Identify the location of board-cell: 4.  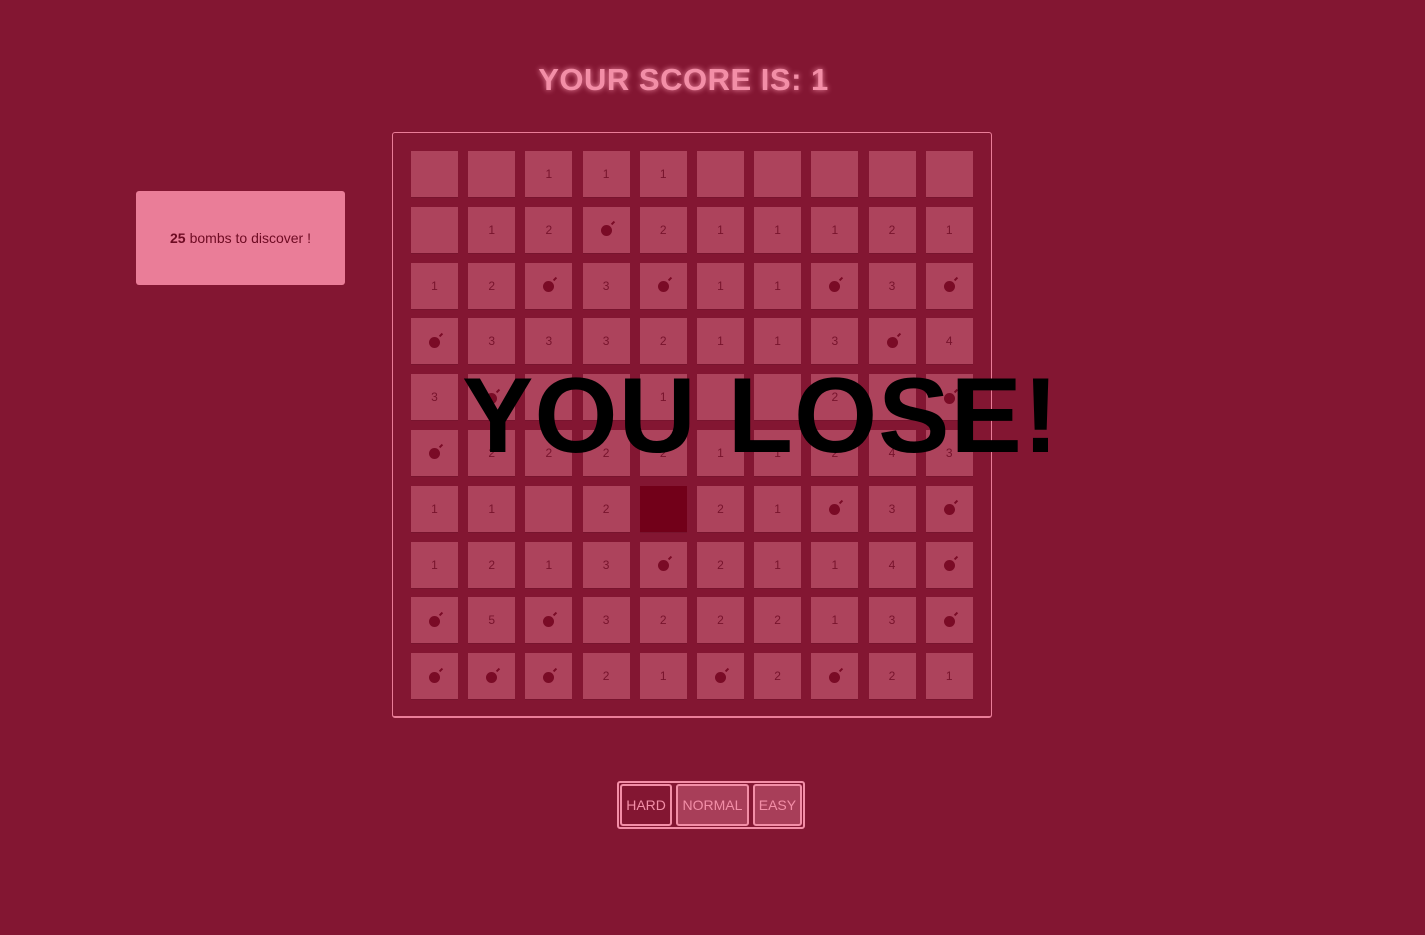
(892, 564).